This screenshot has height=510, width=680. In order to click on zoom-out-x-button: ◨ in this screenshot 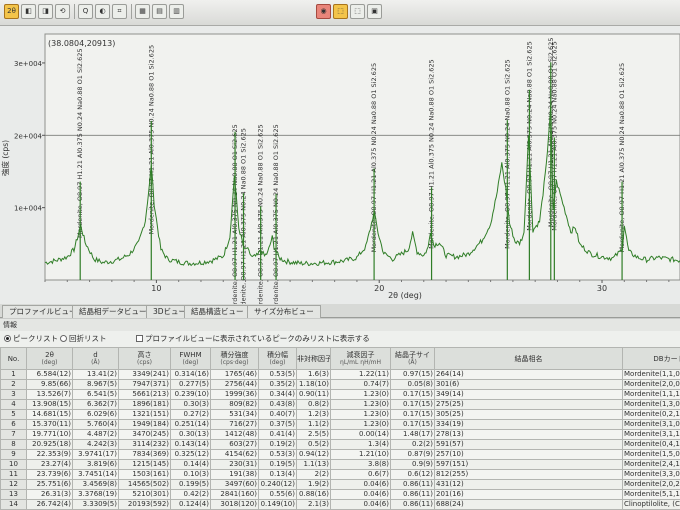, I will do `click(45, 11)`.